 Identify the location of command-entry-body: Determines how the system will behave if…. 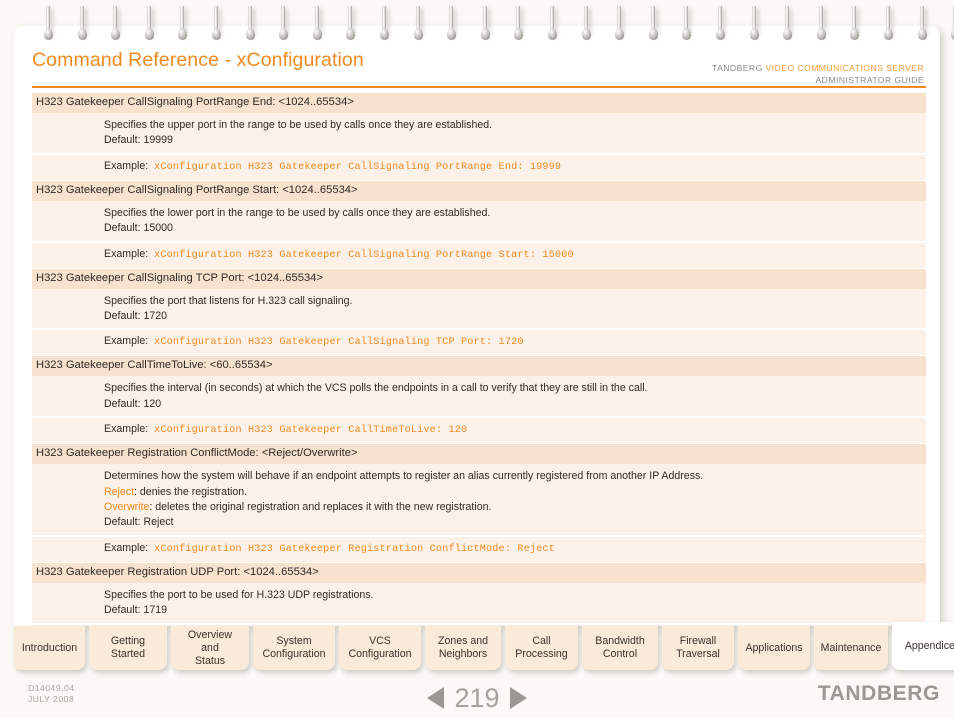
(479, 513).